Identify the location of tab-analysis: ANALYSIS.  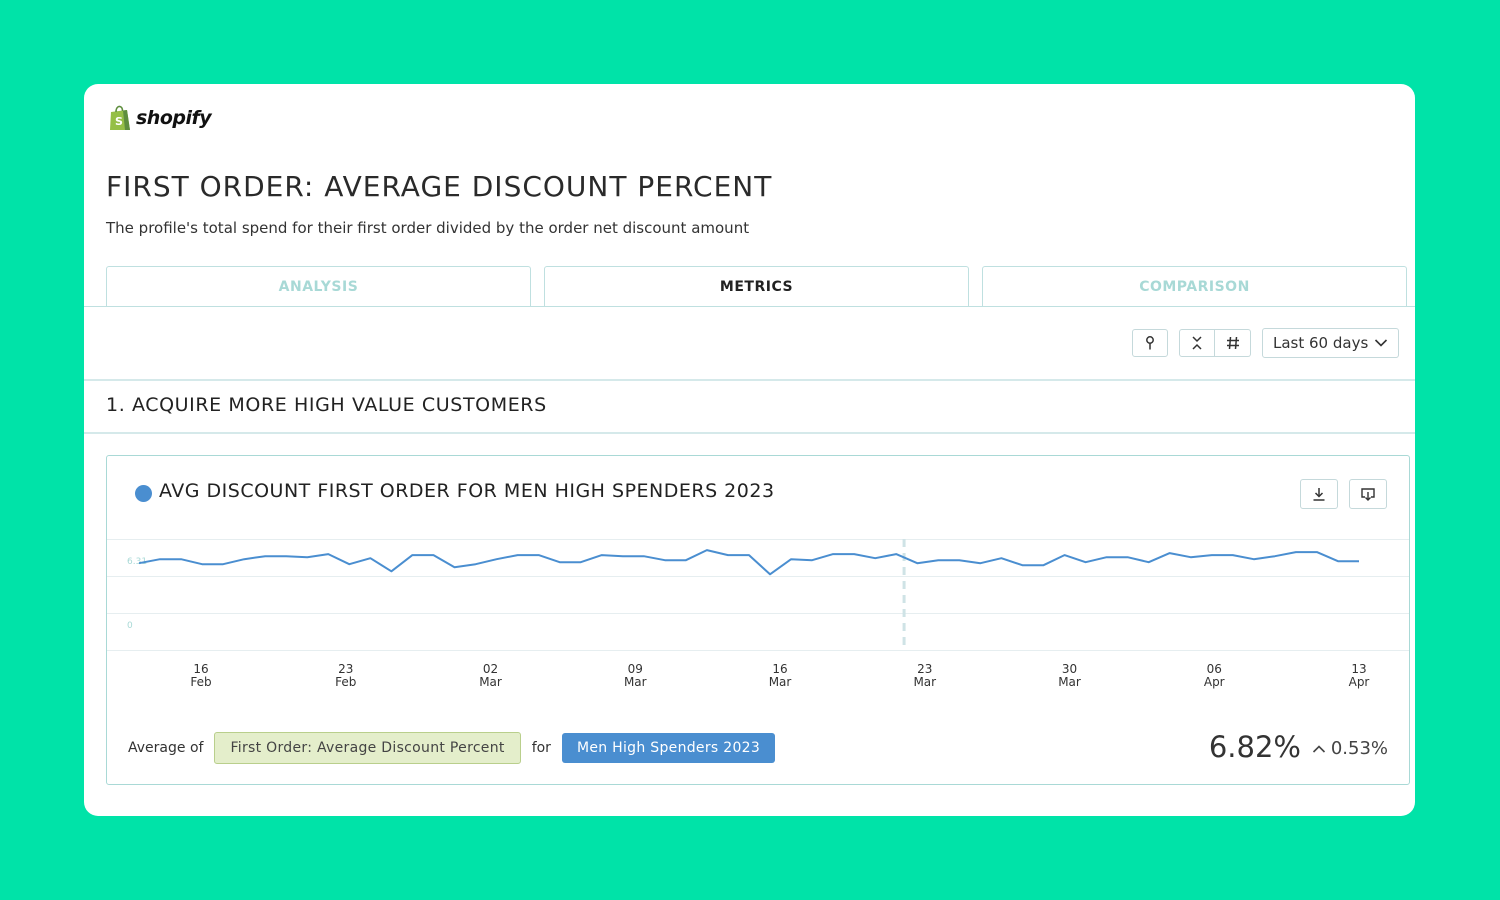
(318, 286).